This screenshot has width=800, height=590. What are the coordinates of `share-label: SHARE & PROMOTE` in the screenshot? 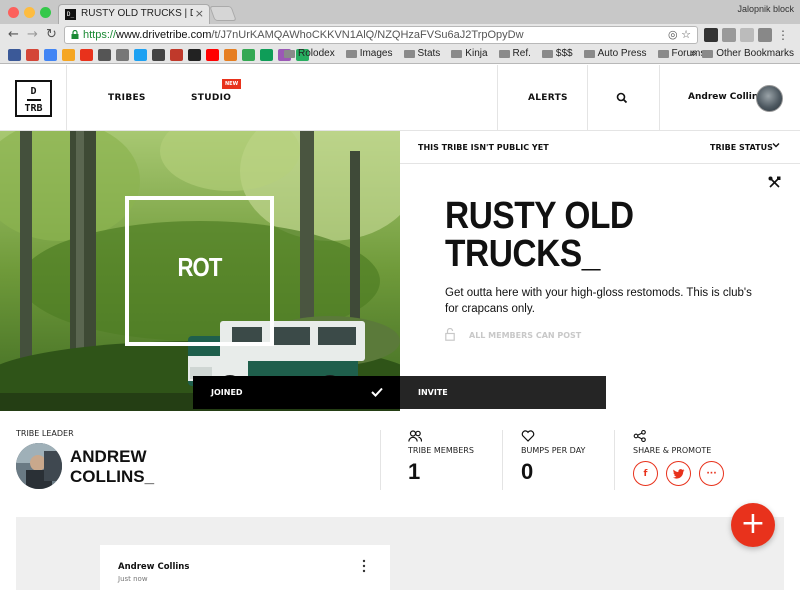 It's located at (672, 450).